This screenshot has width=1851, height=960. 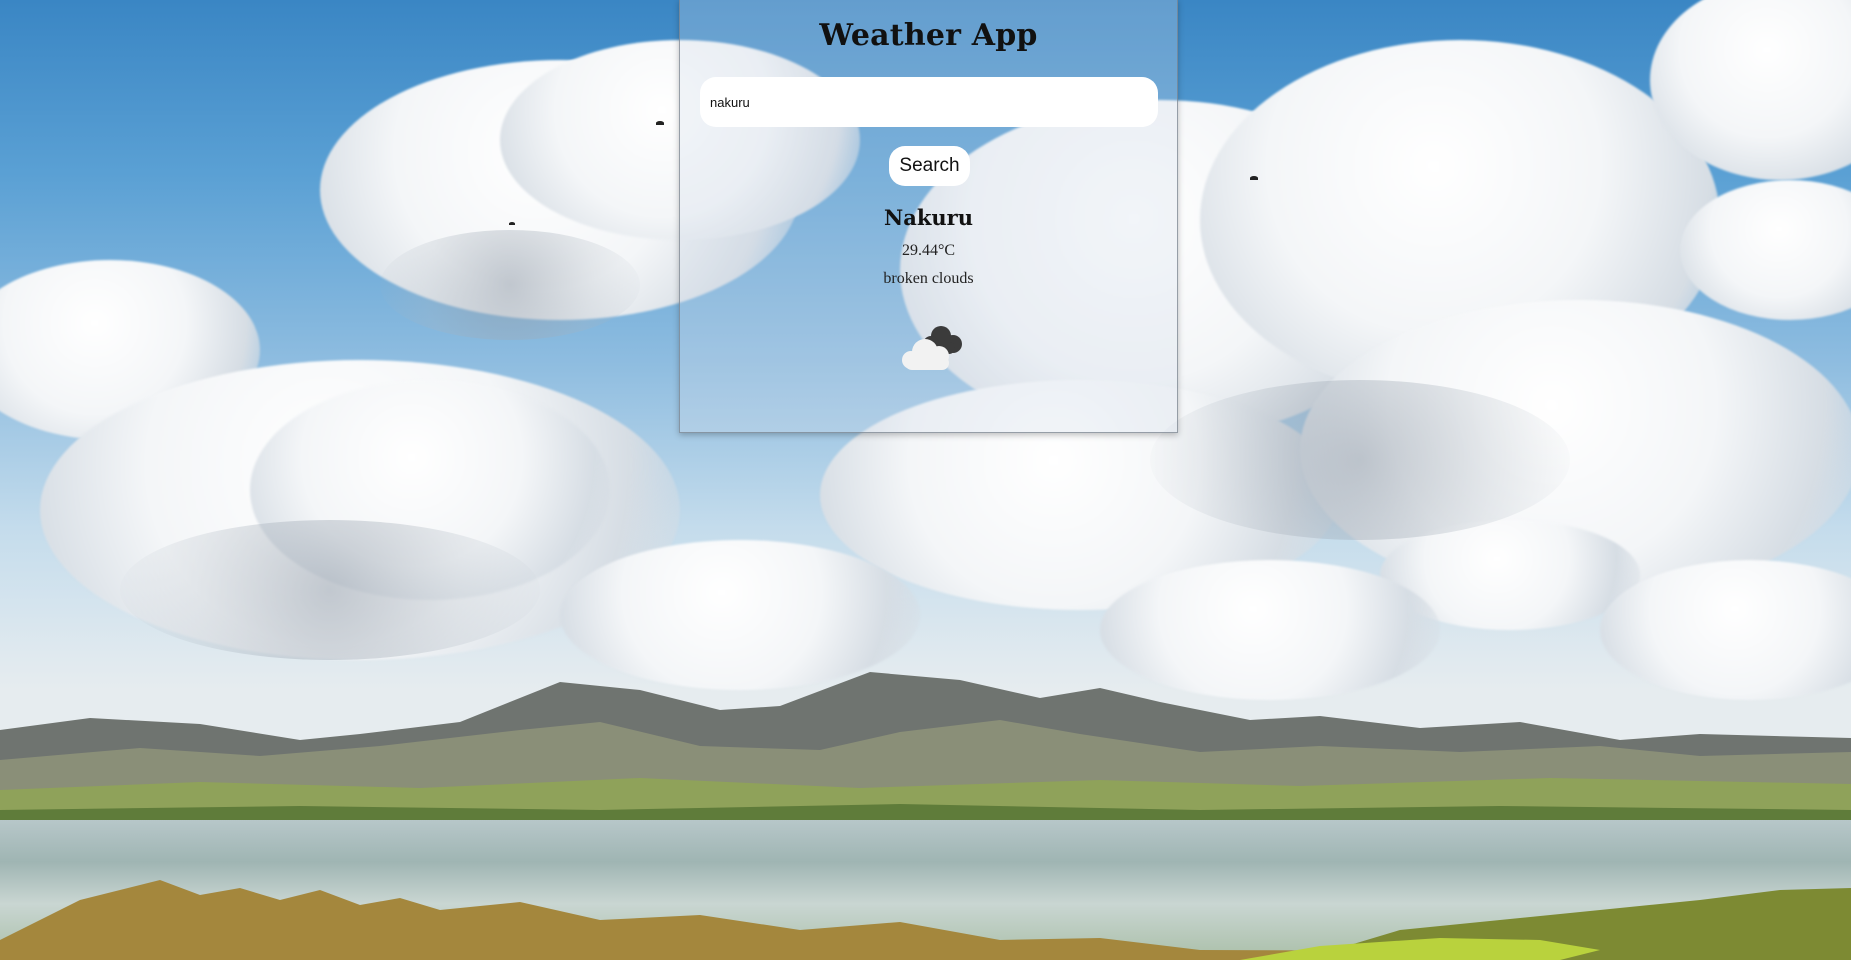 I want to click on app-title: Weather App, so click(x=928, y=35).